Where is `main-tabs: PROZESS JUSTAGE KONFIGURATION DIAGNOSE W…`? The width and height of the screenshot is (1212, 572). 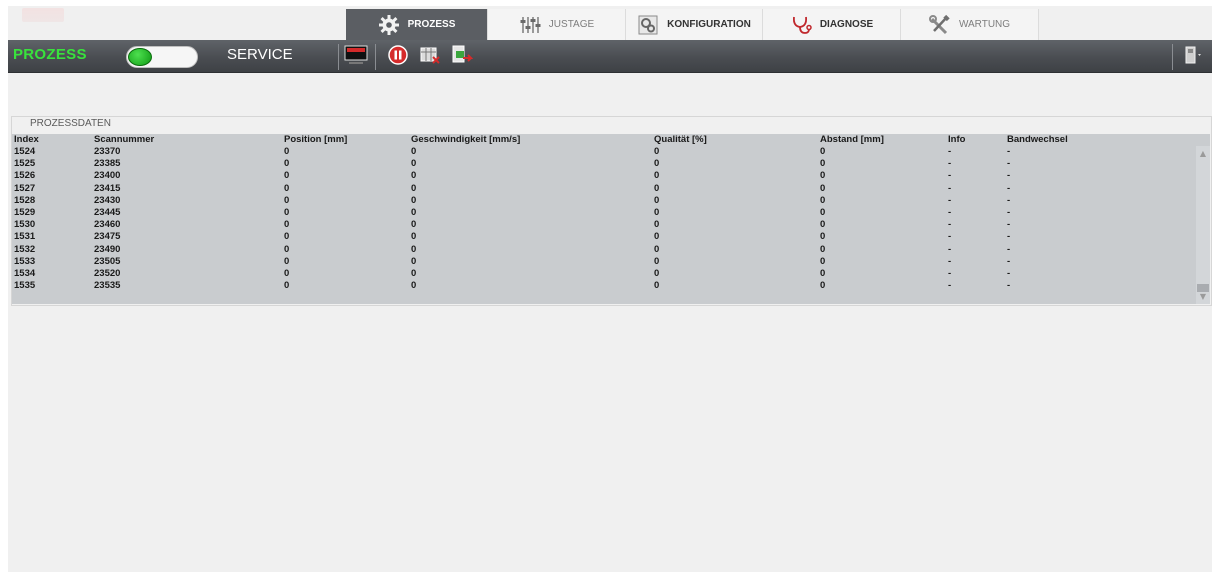 main-tabs: PROZESS JUSTAGE KONFIGURATION DIAGNOSE W… is located at coordinates (692, 24).